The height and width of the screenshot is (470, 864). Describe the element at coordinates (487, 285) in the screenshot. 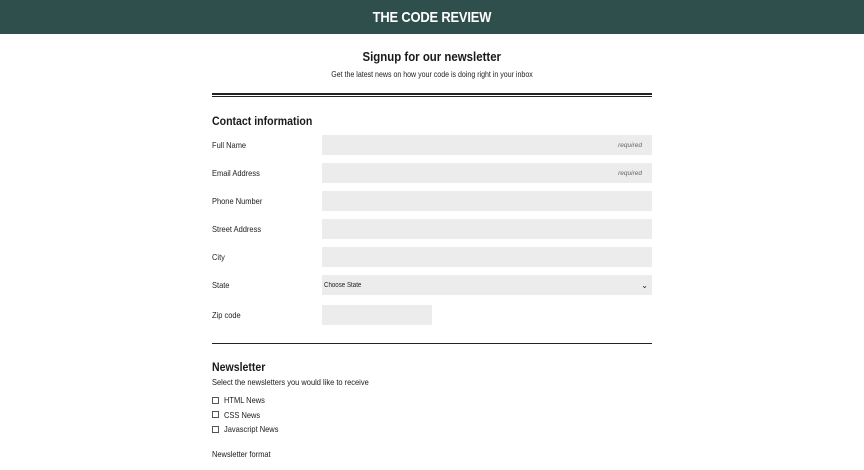

I see `state-select: Choose State ⌄` at that location.